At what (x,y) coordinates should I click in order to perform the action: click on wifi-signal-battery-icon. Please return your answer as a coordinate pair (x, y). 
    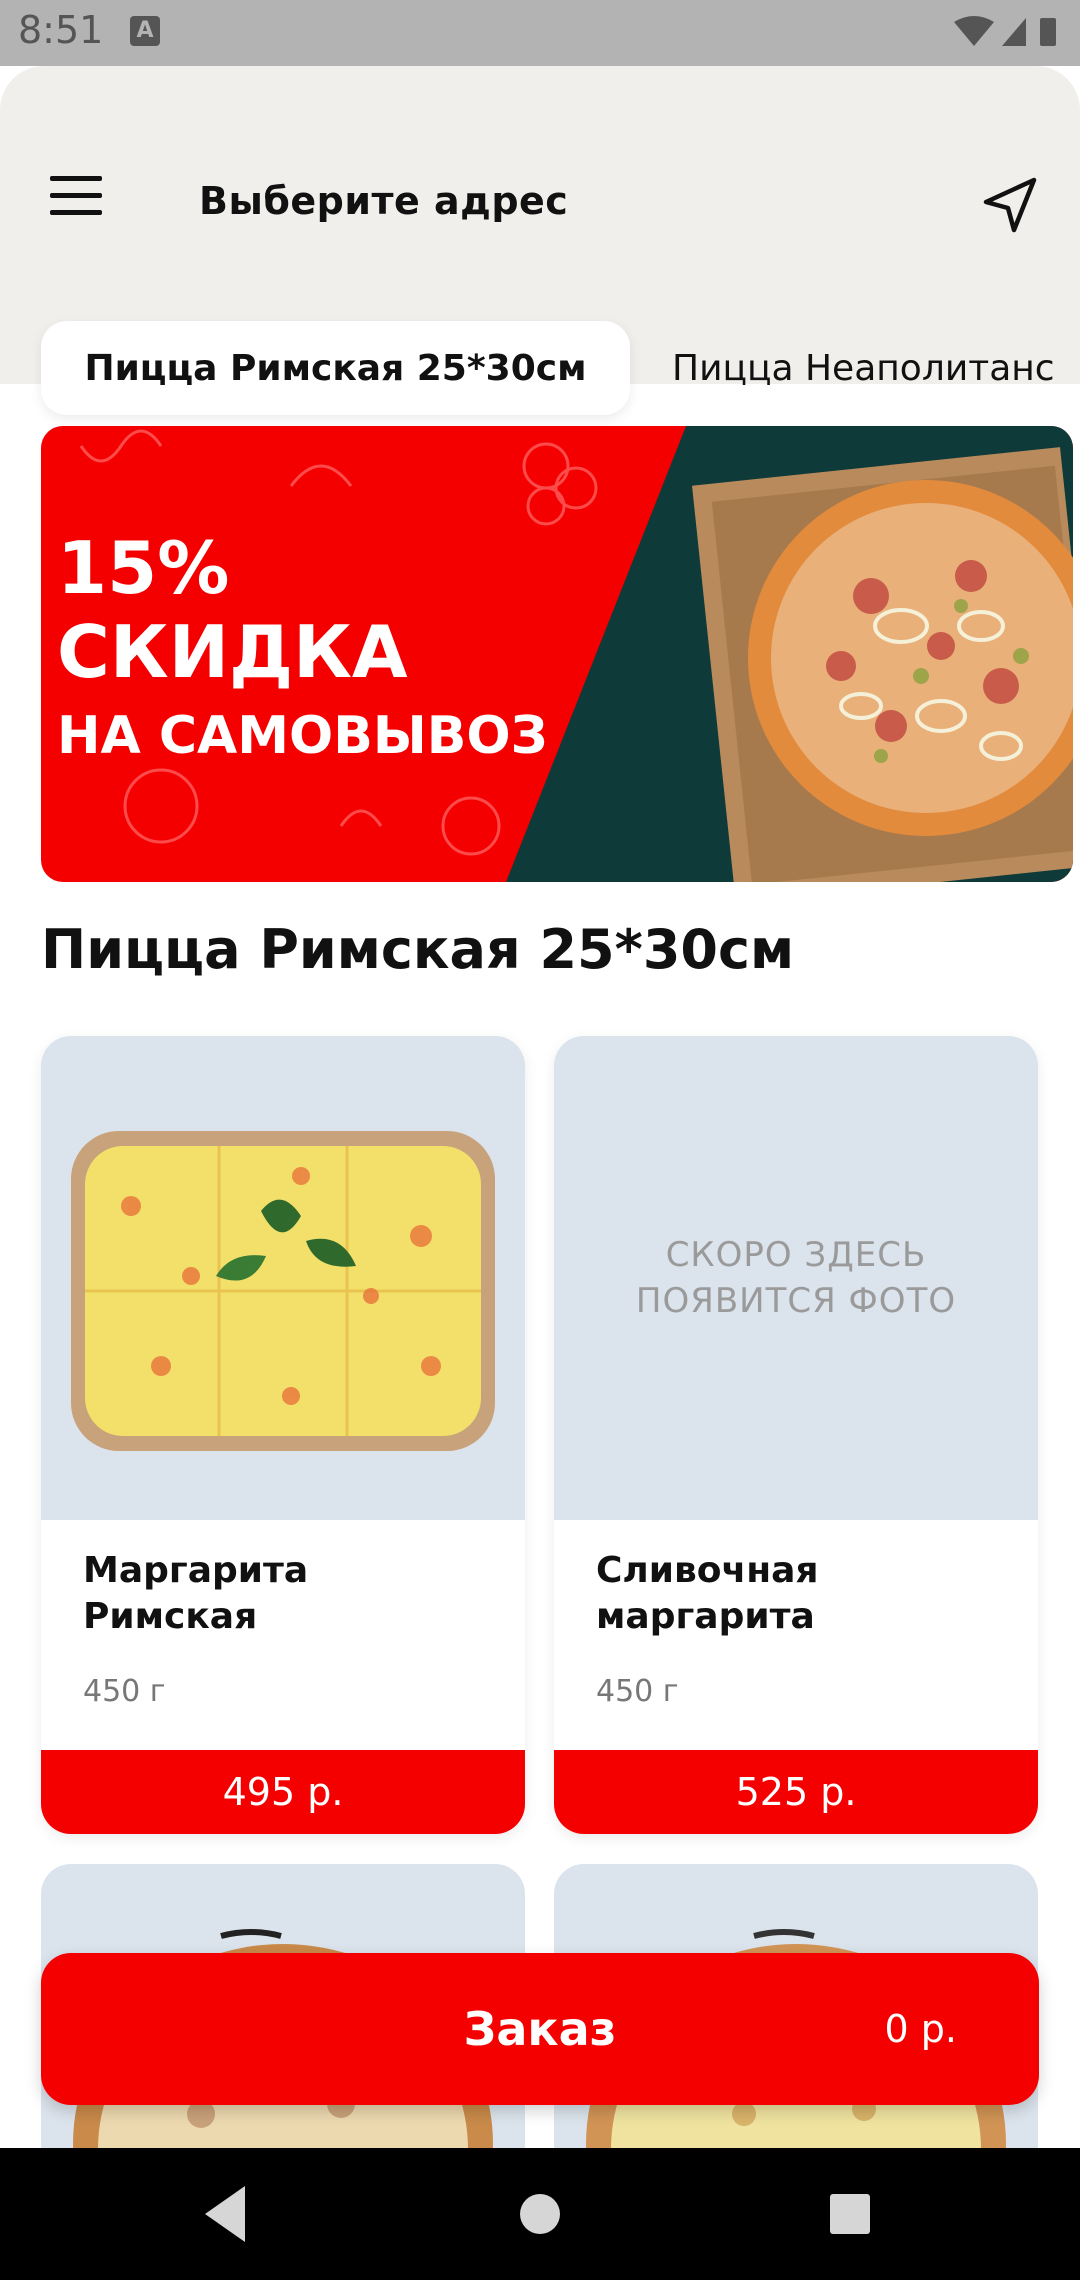
    Looking at the image, I should click on (1005, 31).